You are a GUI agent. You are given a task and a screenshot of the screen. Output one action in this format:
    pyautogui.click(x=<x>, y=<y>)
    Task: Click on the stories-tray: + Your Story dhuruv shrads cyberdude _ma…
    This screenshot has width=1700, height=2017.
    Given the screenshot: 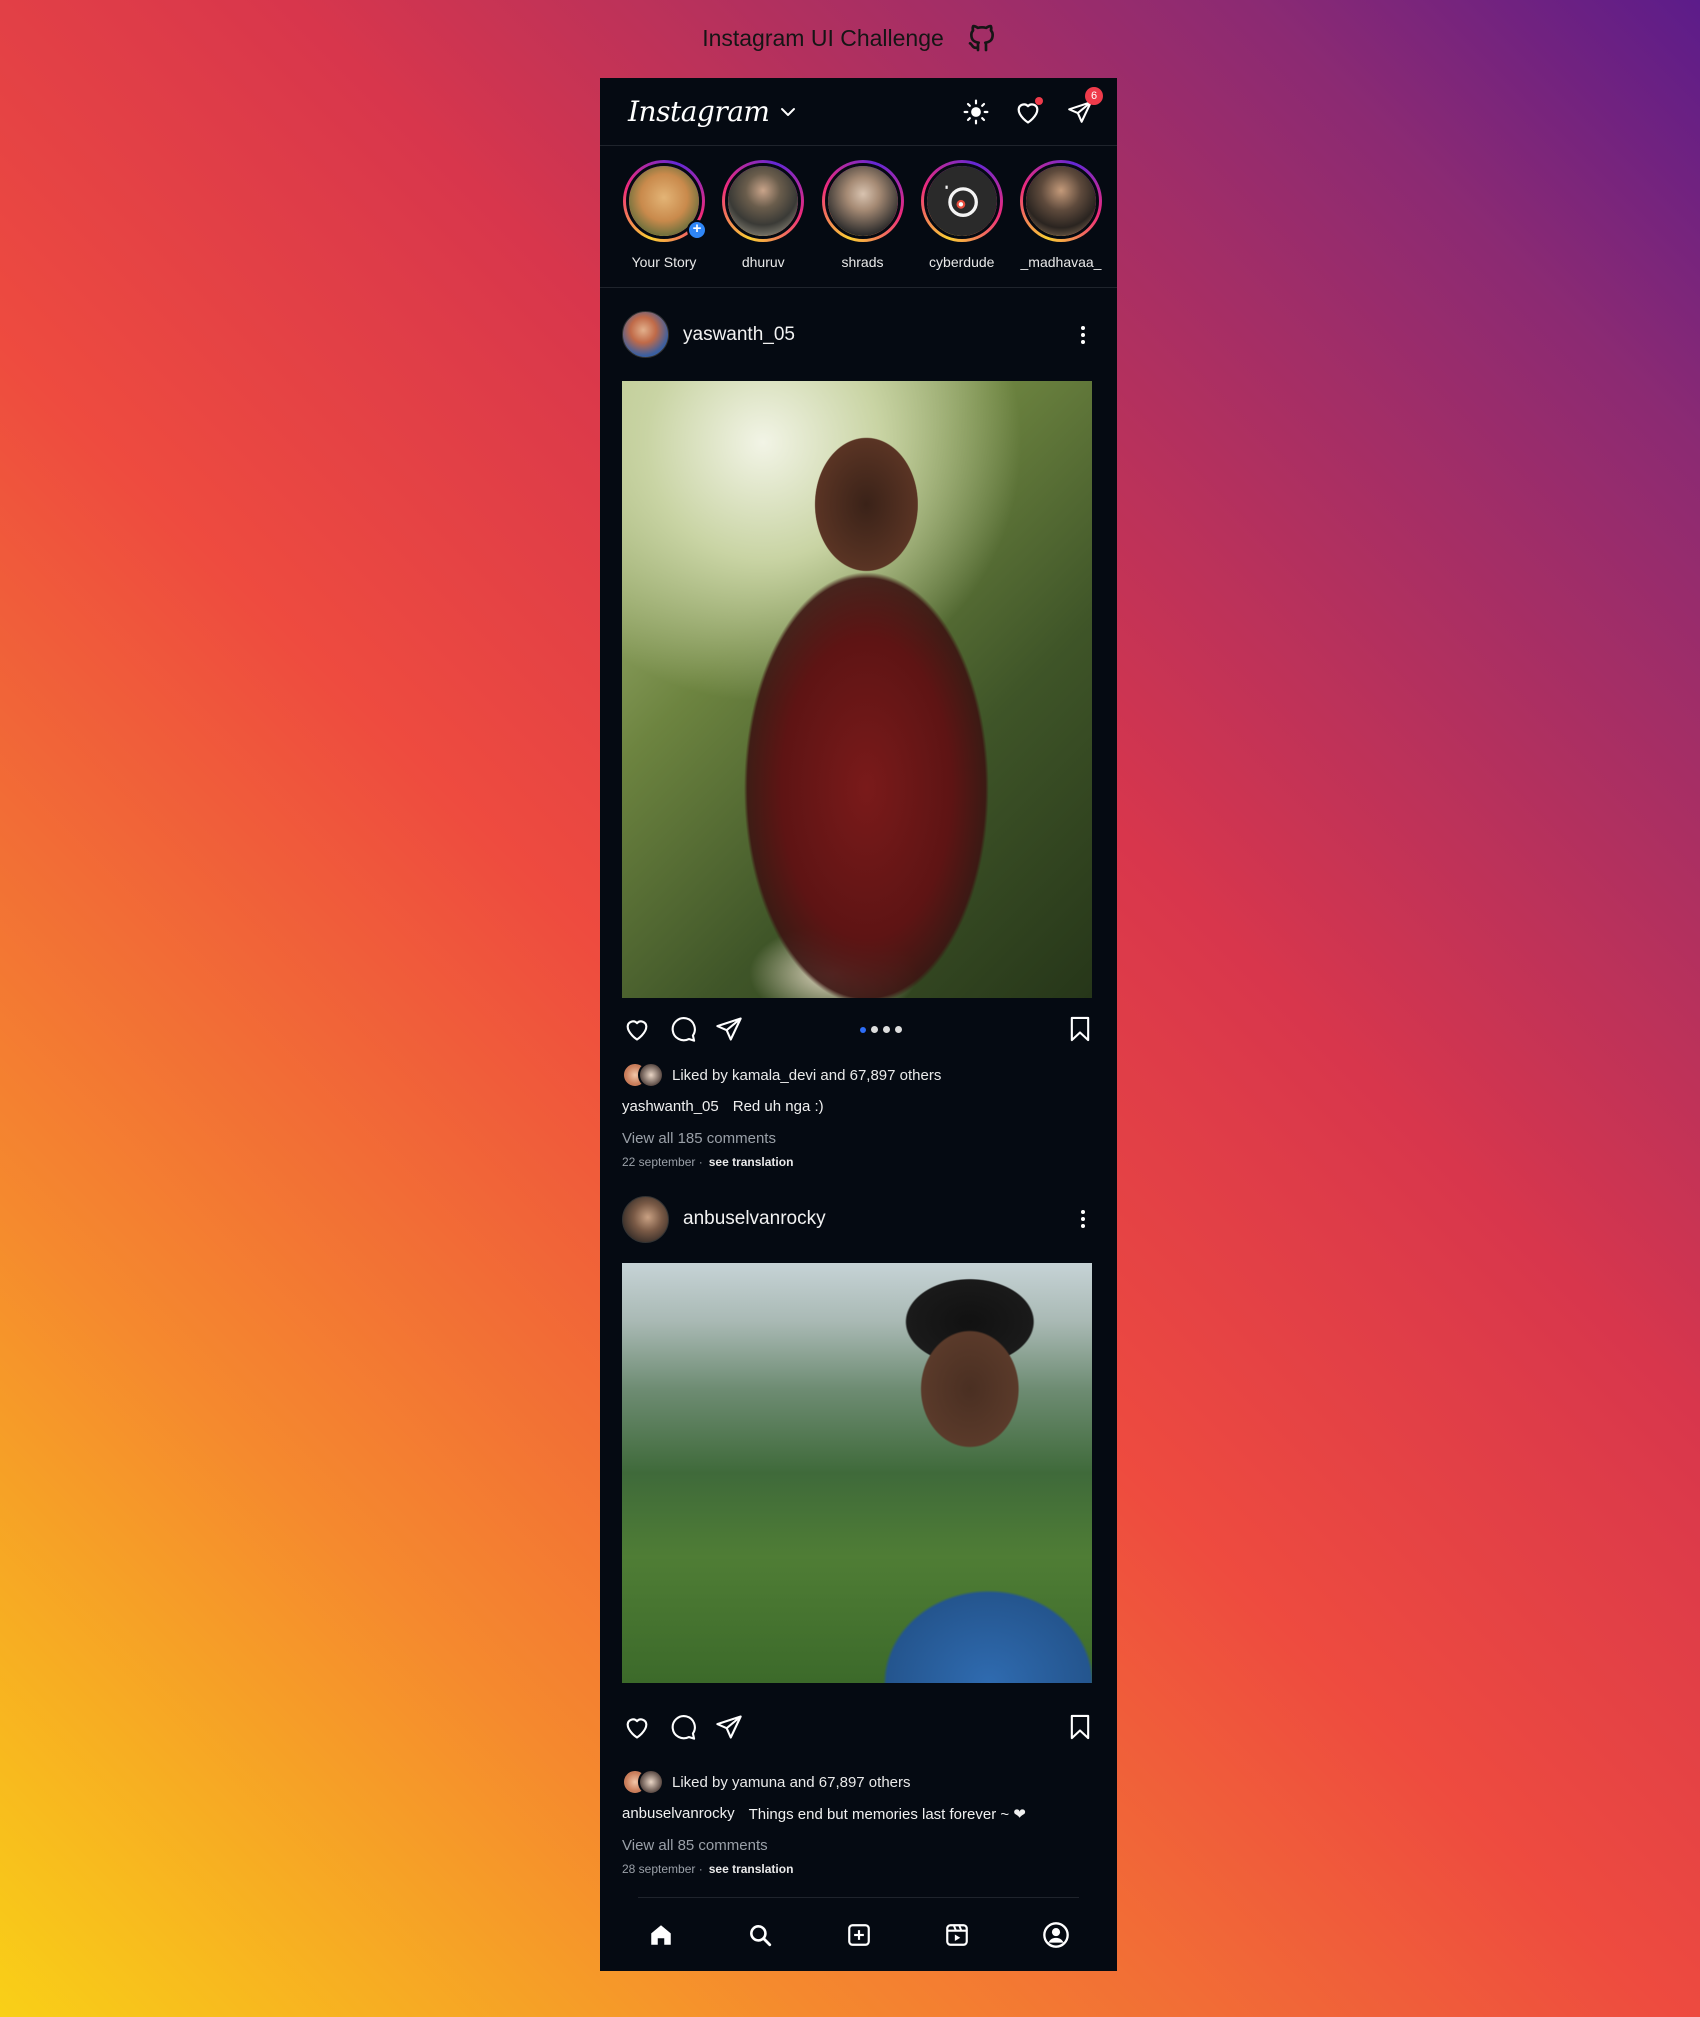 What is the action you would take?
    pyautogui.click(x=858, y=217)
    